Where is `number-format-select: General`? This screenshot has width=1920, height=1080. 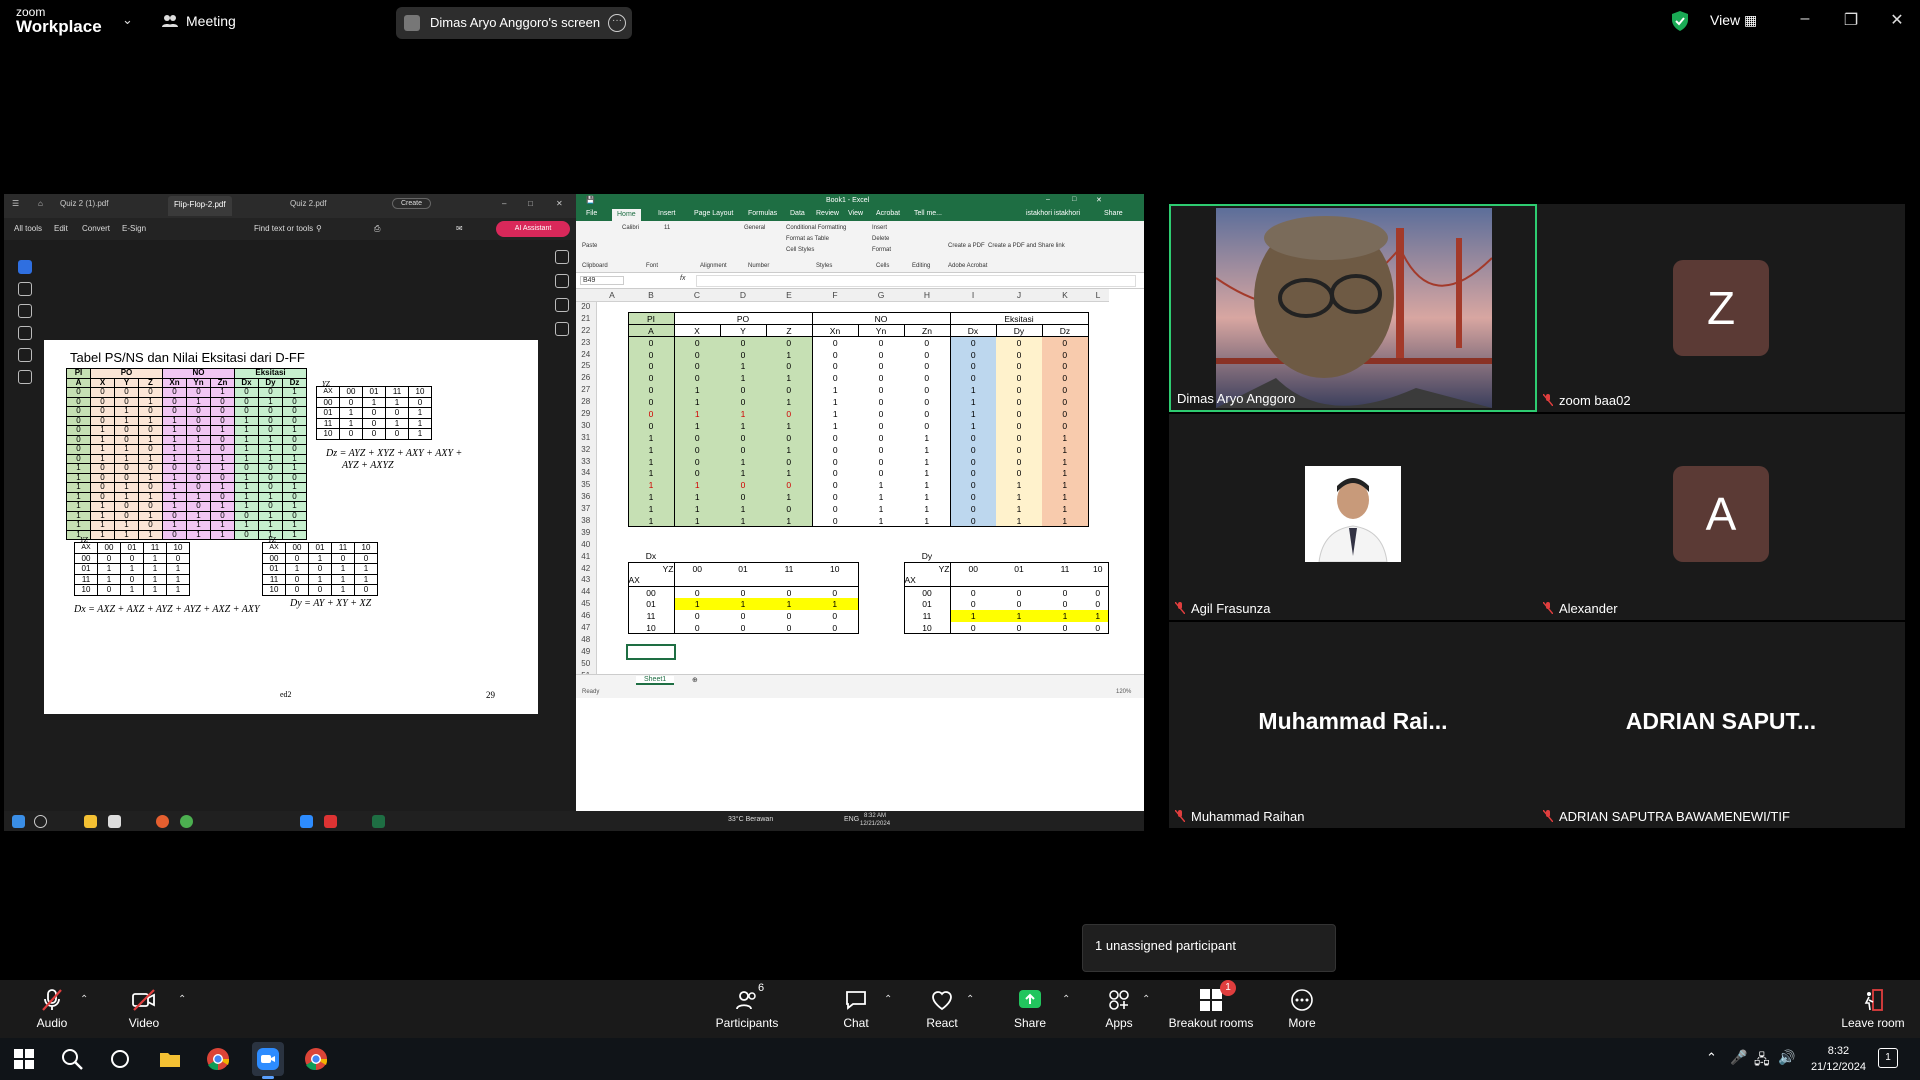 number-format-select: General is located at coordinates (754, 228).